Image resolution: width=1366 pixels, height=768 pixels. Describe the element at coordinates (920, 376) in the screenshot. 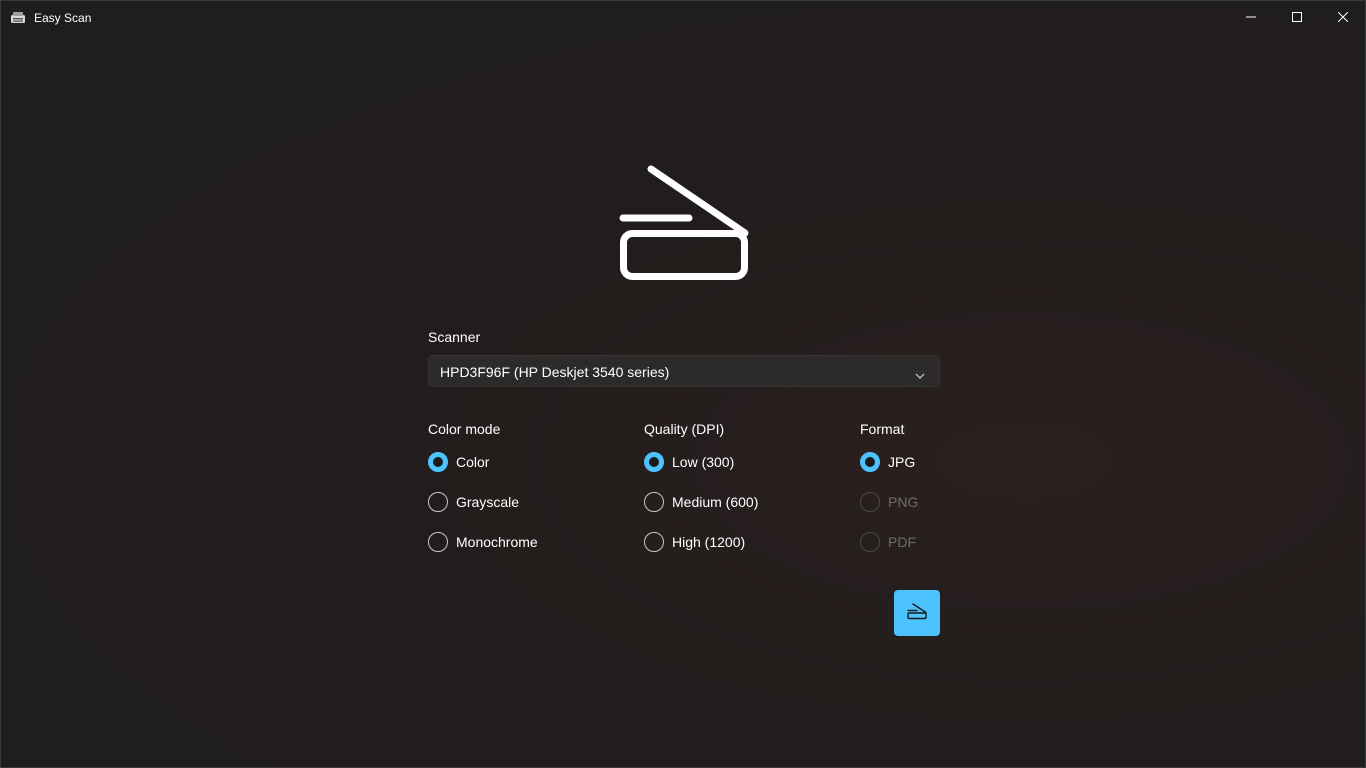

I see `chevron-down-icon` at that location.